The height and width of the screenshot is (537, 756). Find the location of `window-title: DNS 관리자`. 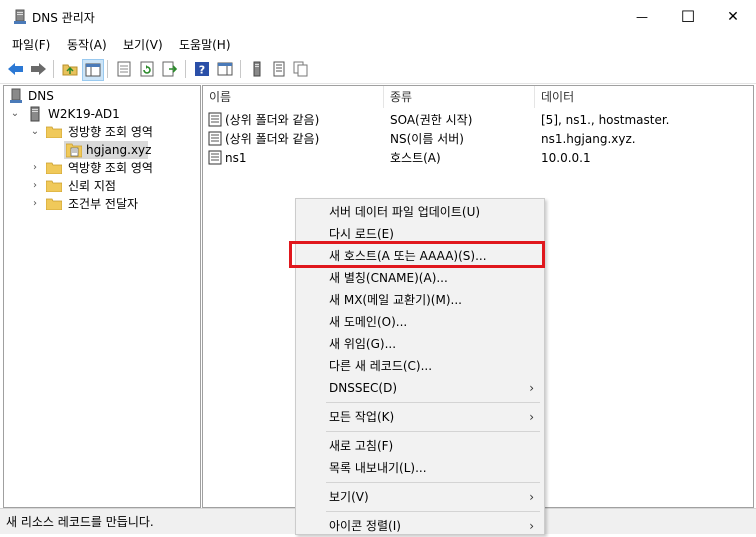

window-title: DNS 관리자 is located at coordinates (63, 18).